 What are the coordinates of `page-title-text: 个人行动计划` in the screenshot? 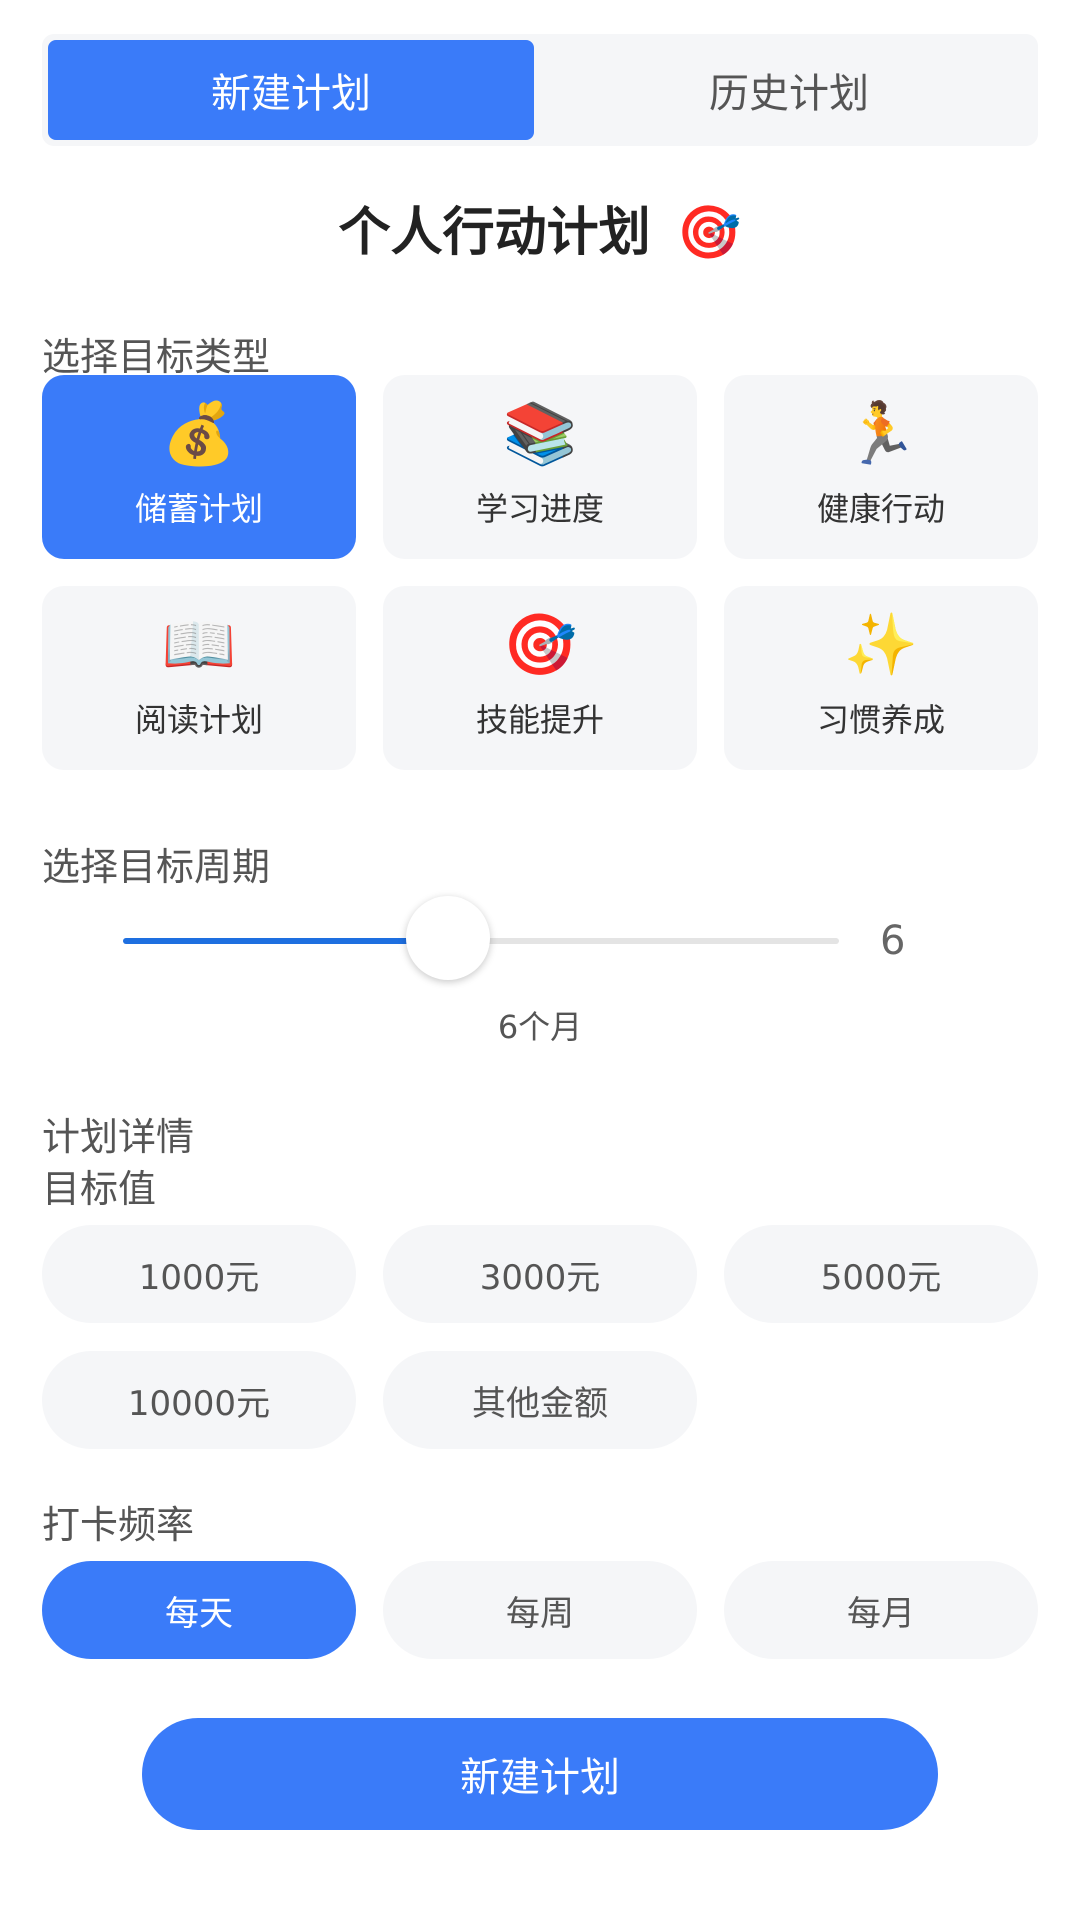 It's located at (494, 233).